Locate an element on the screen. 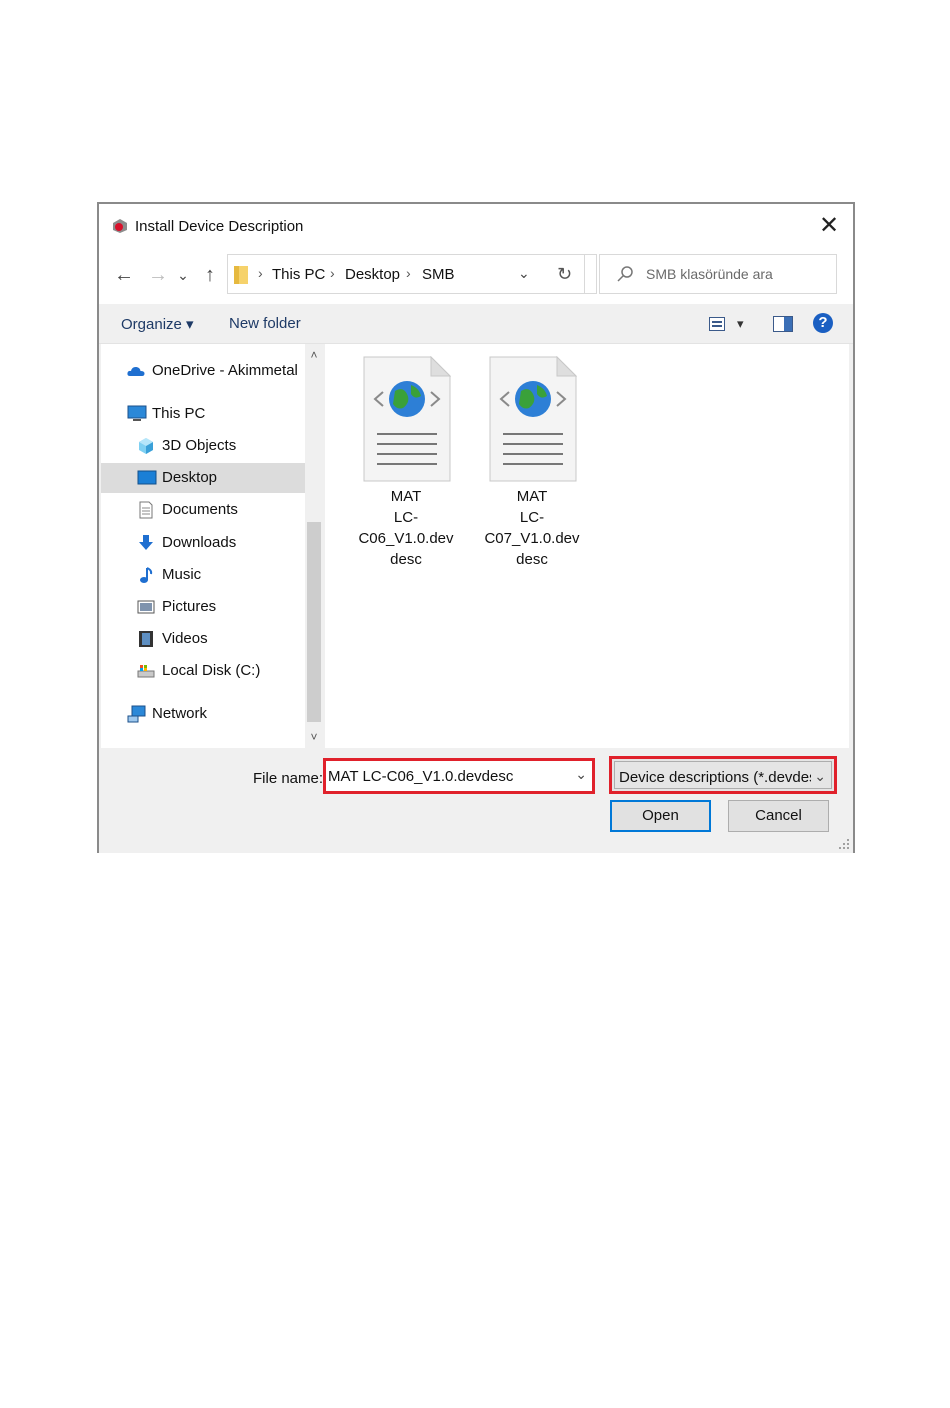 The width and height of the screenshot is (950, 1408). sidebar-item-this-pc: This PC is located at coordinates (203, 414).